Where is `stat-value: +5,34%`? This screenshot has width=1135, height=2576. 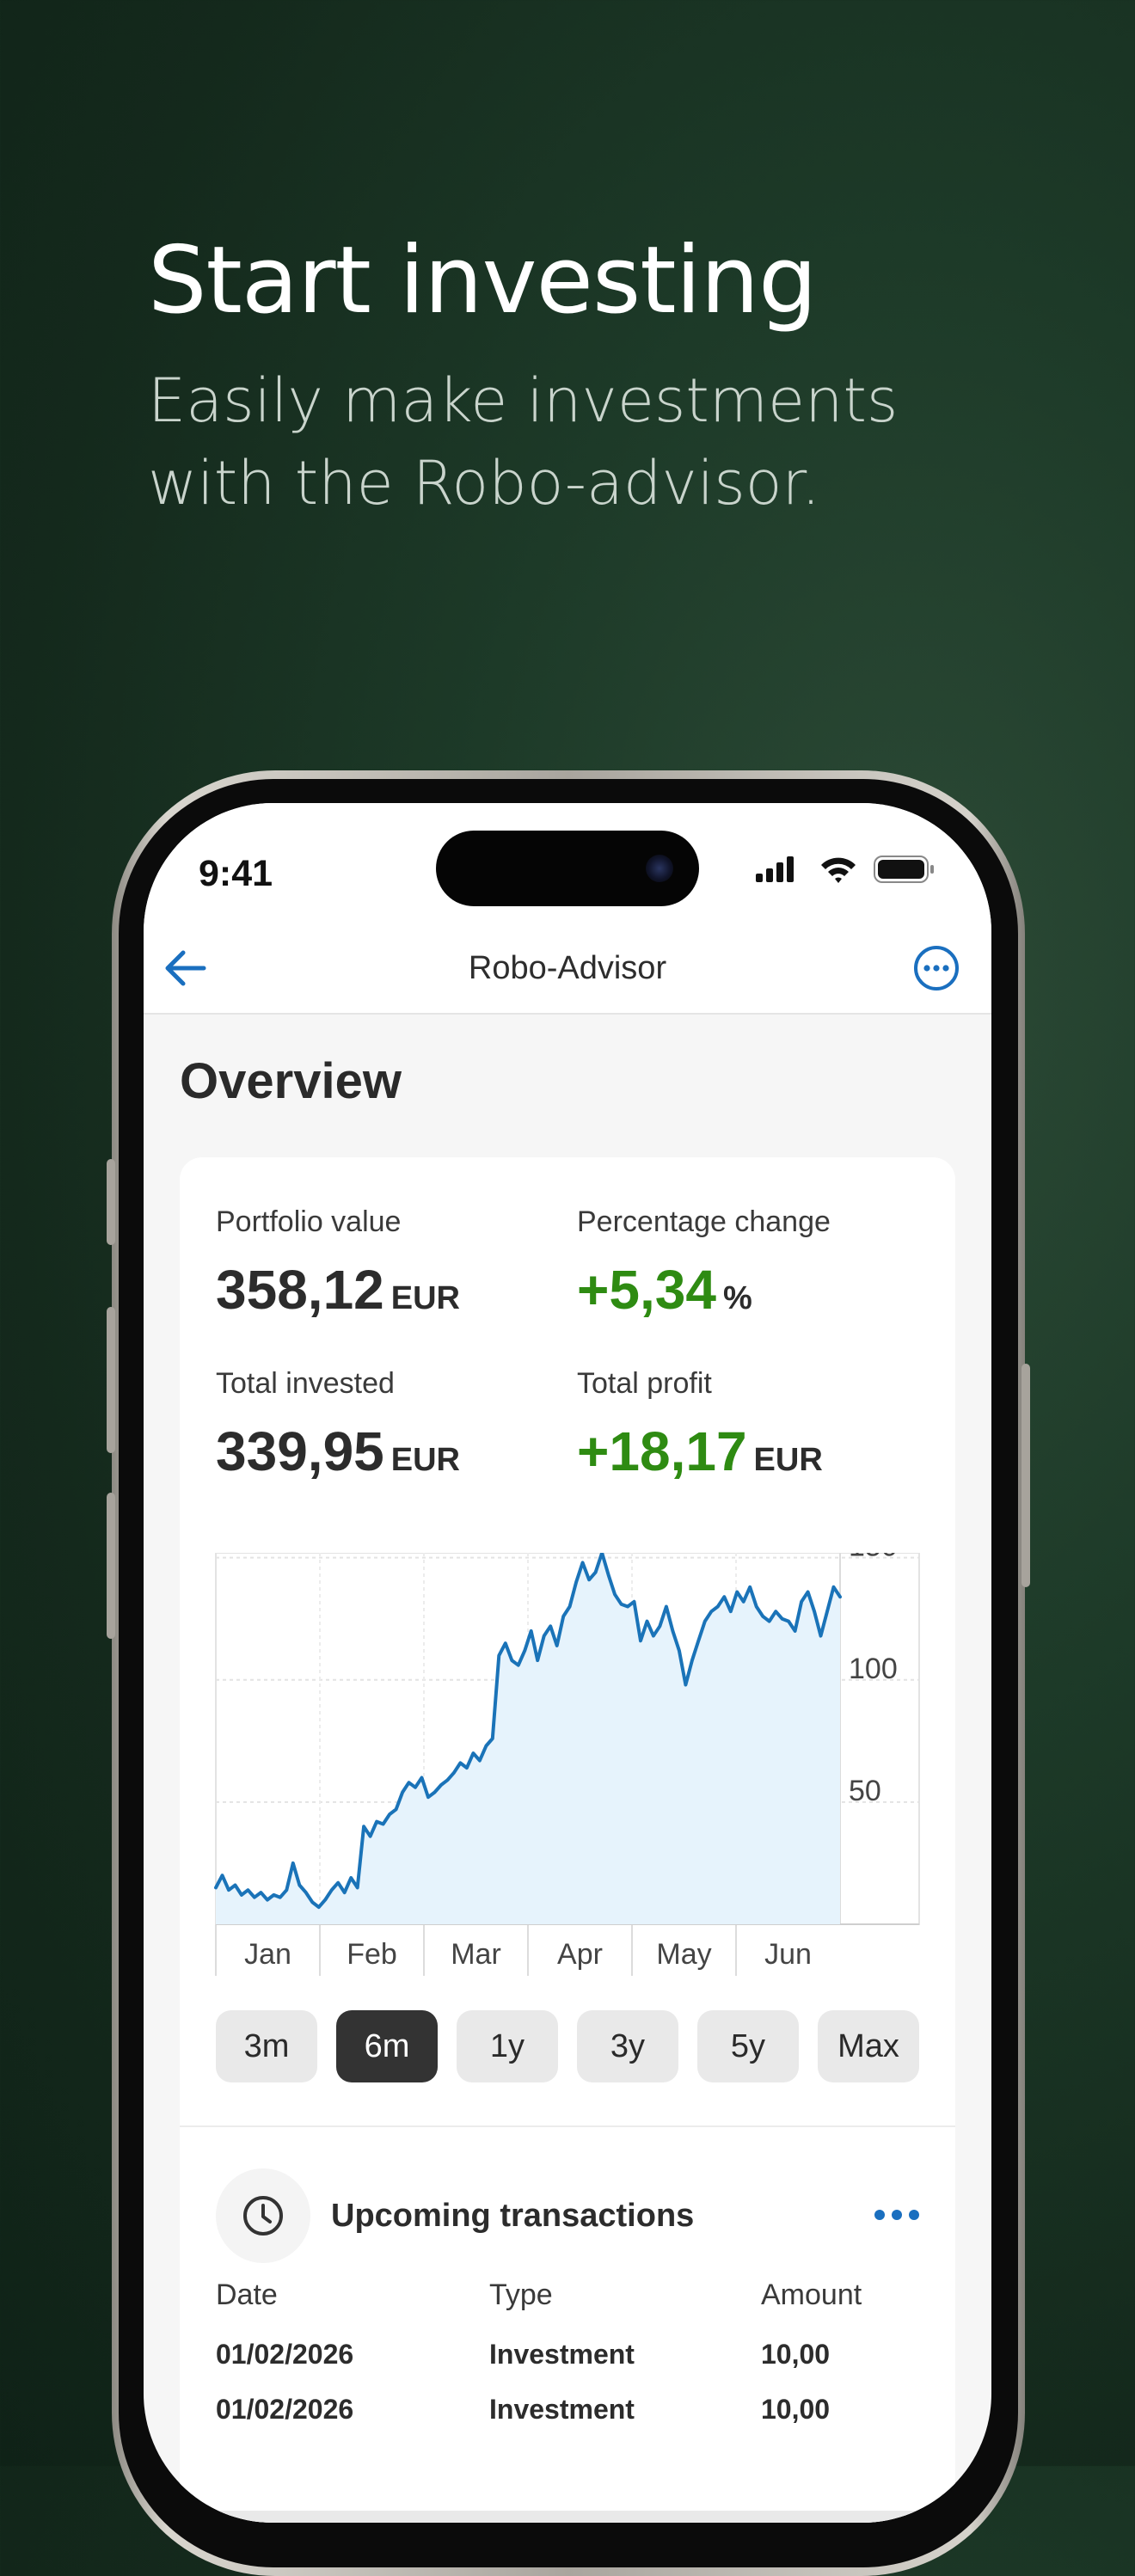
stat-value: +5,34% is located at coordinates (704, 1290).